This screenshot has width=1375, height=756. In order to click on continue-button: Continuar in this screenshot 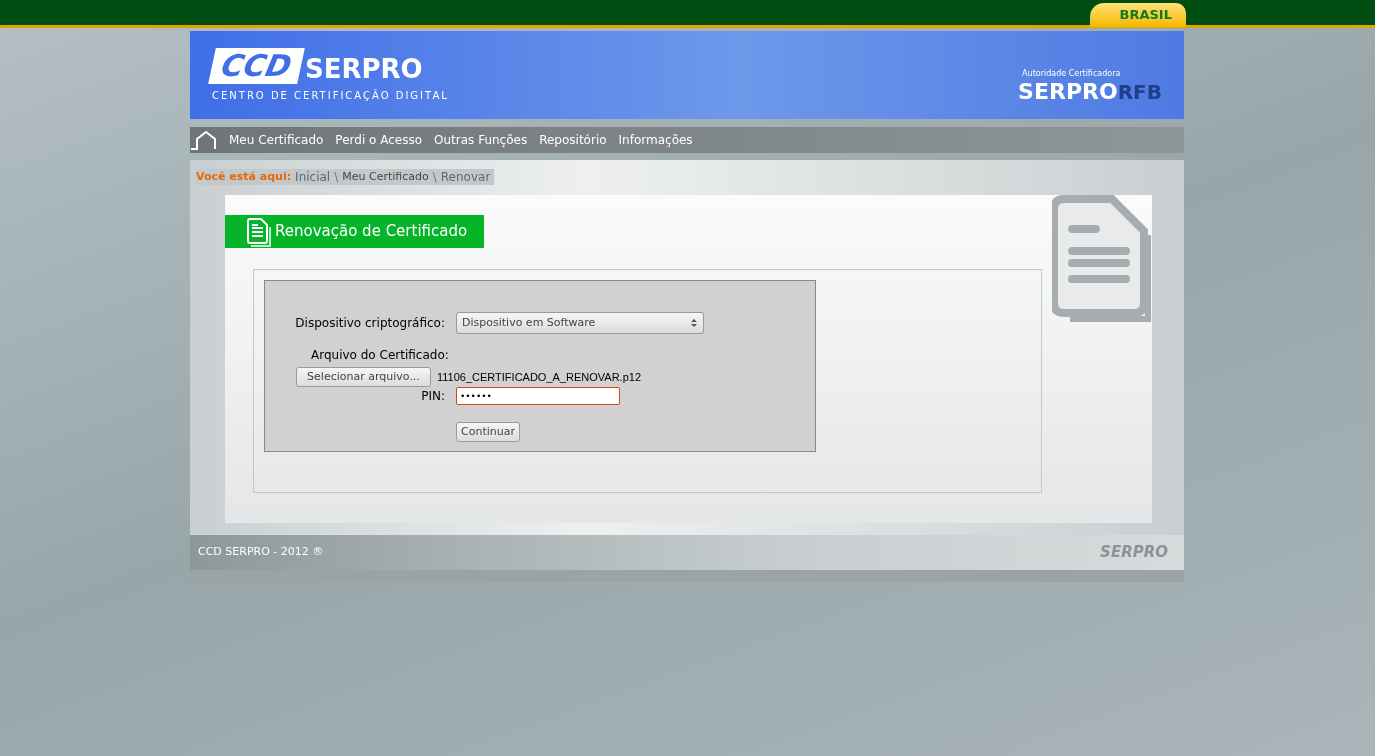, I will do `click(488, 432)`.